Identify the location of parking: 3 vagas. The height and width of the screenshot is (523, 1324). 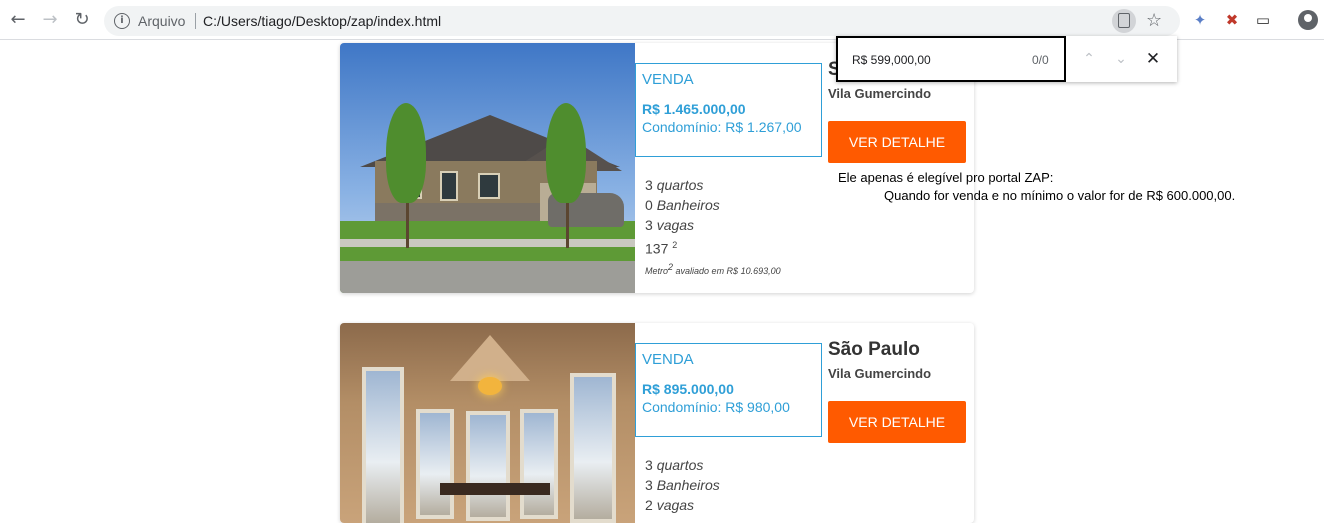
(670, 225).